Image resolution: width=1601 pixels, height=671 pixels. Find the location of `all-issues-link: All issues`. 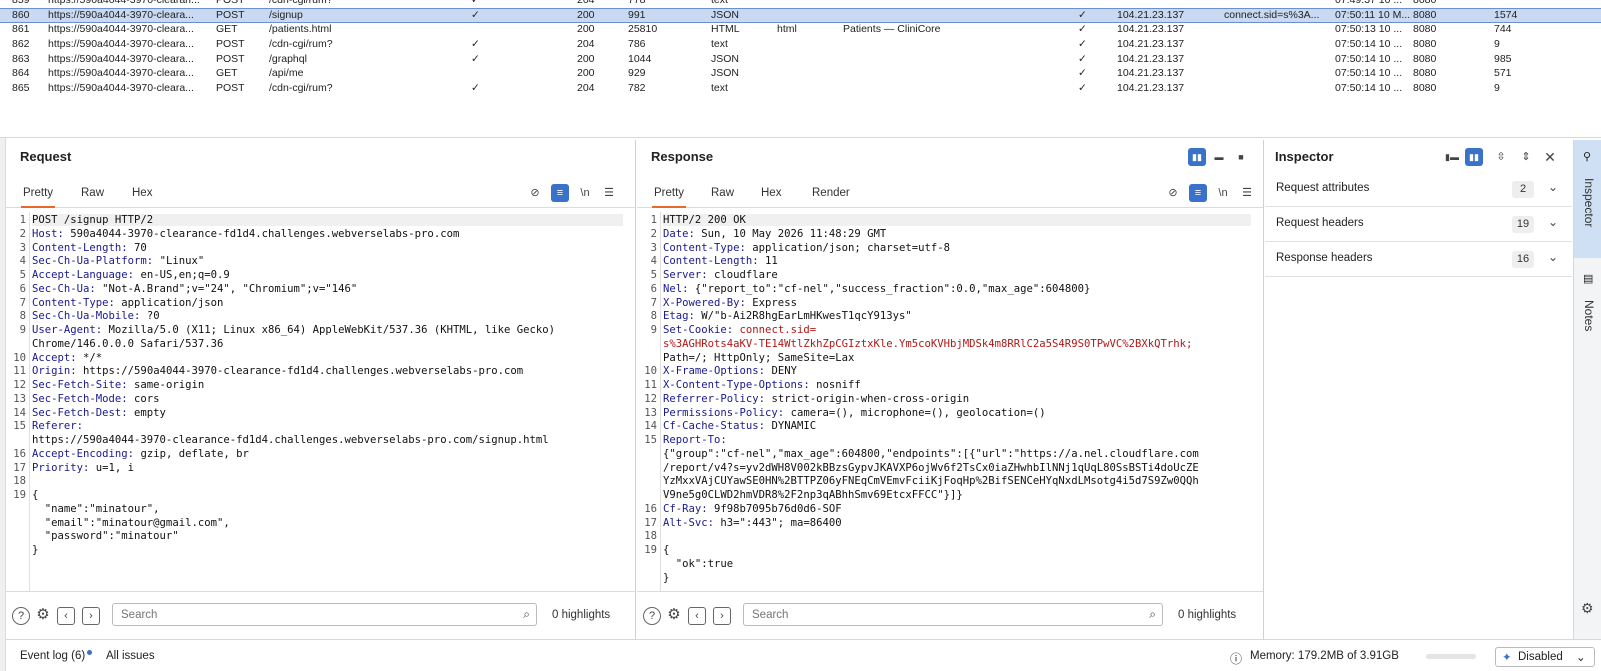

all-issues-link: All issues is located at coordinates (130, 656).